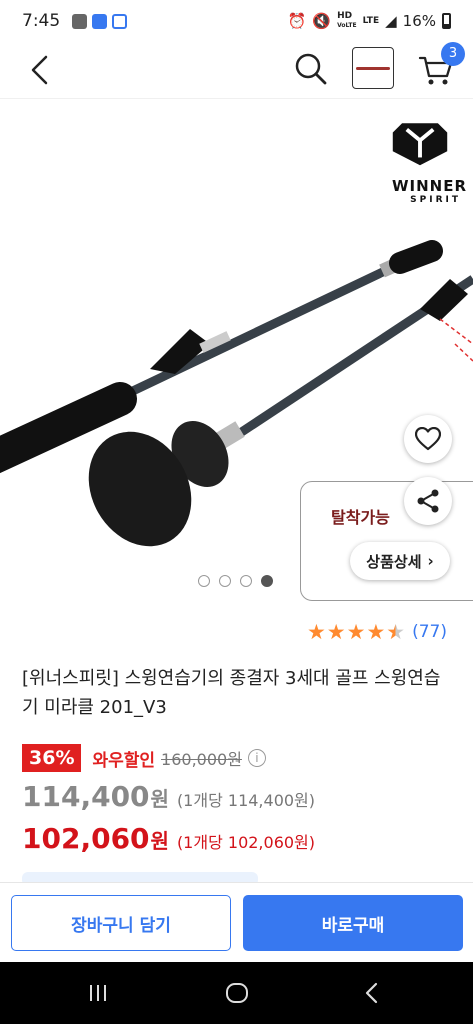  What do you see at coordinates (429, 186) in the screenshot?
I see `brand-name: WINNER` at bounding box center [429, 186].